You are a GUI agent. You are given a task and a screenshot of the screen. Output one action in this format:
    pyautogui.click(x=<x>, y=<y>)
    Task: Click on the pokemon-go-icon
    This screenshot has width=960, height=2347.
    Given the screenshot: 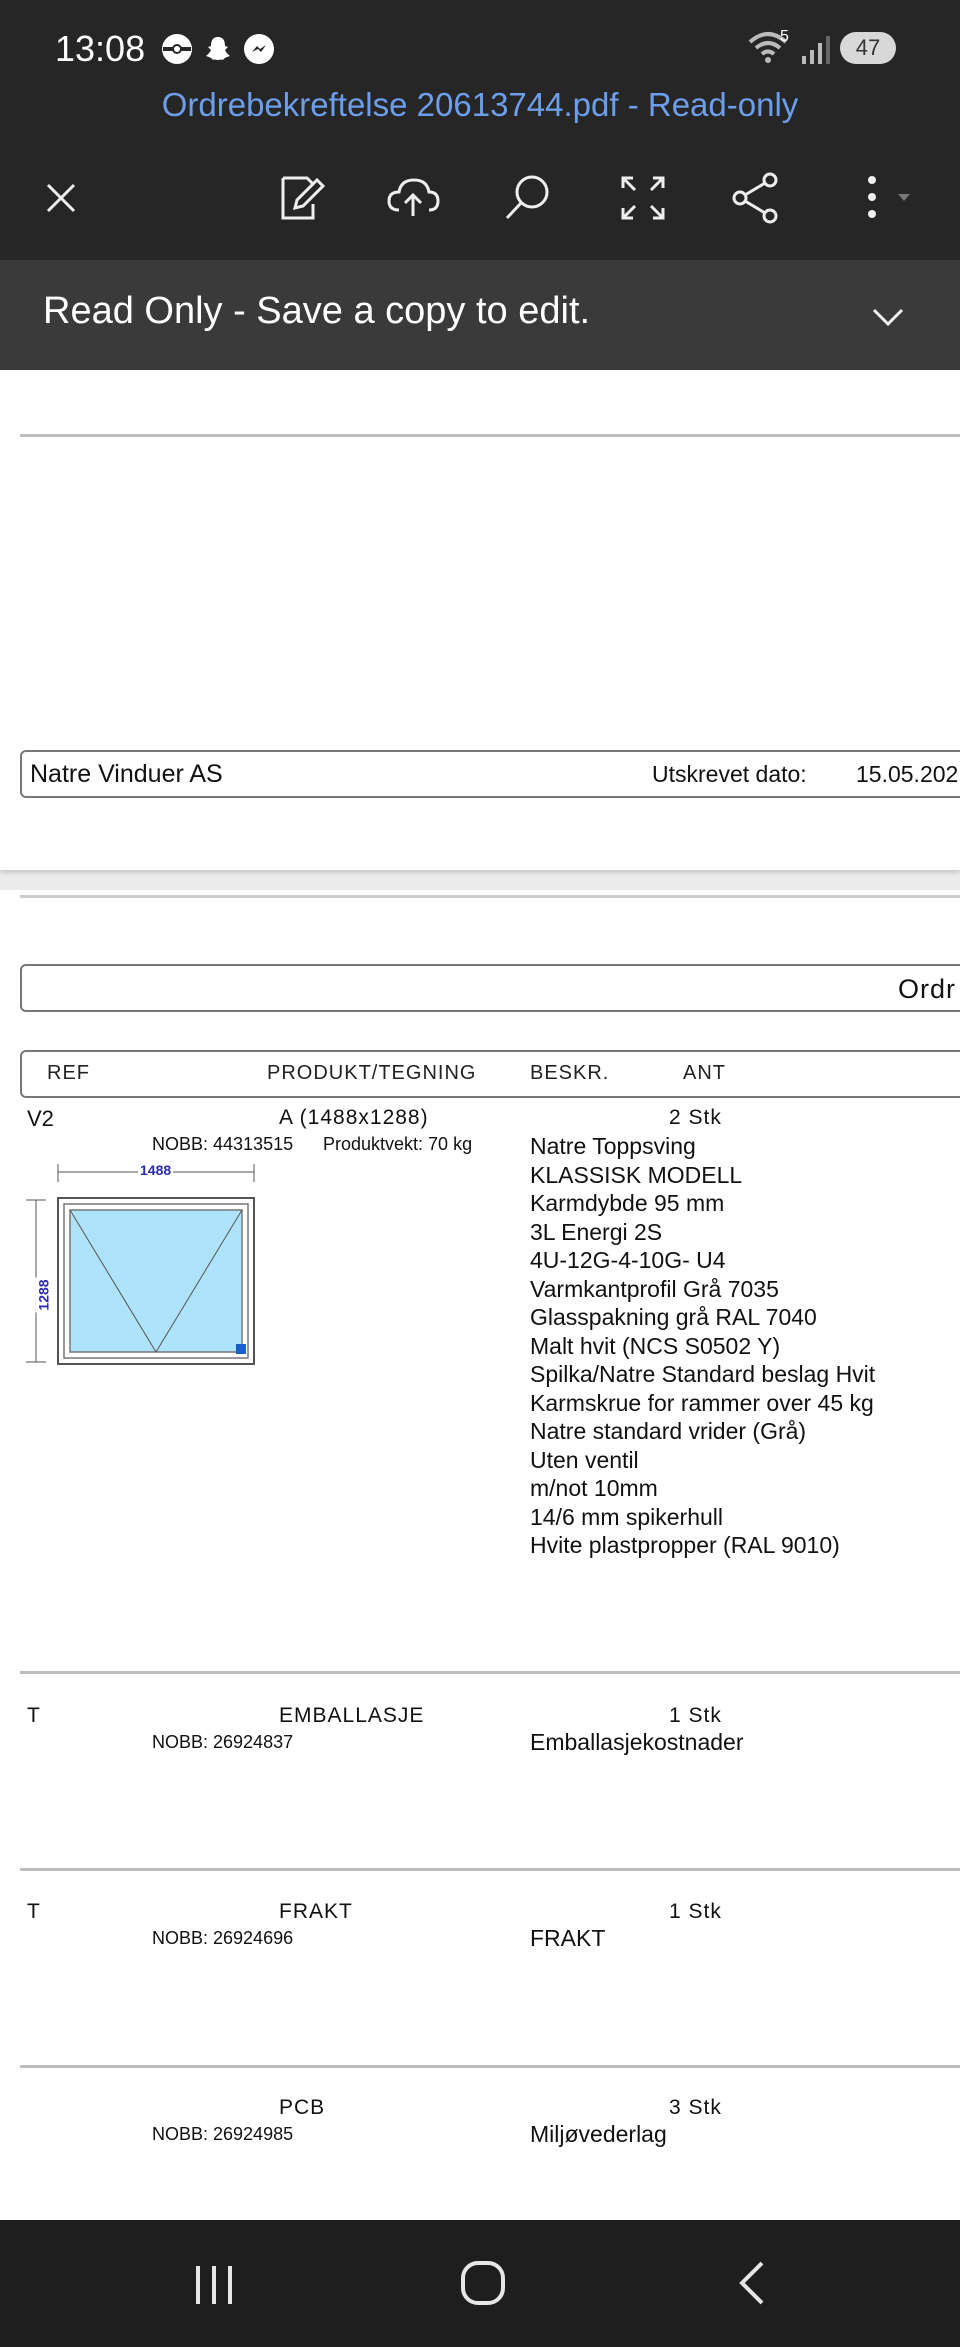 What is the action you would take?
    pyautogui.click(x=177, y=49)
    